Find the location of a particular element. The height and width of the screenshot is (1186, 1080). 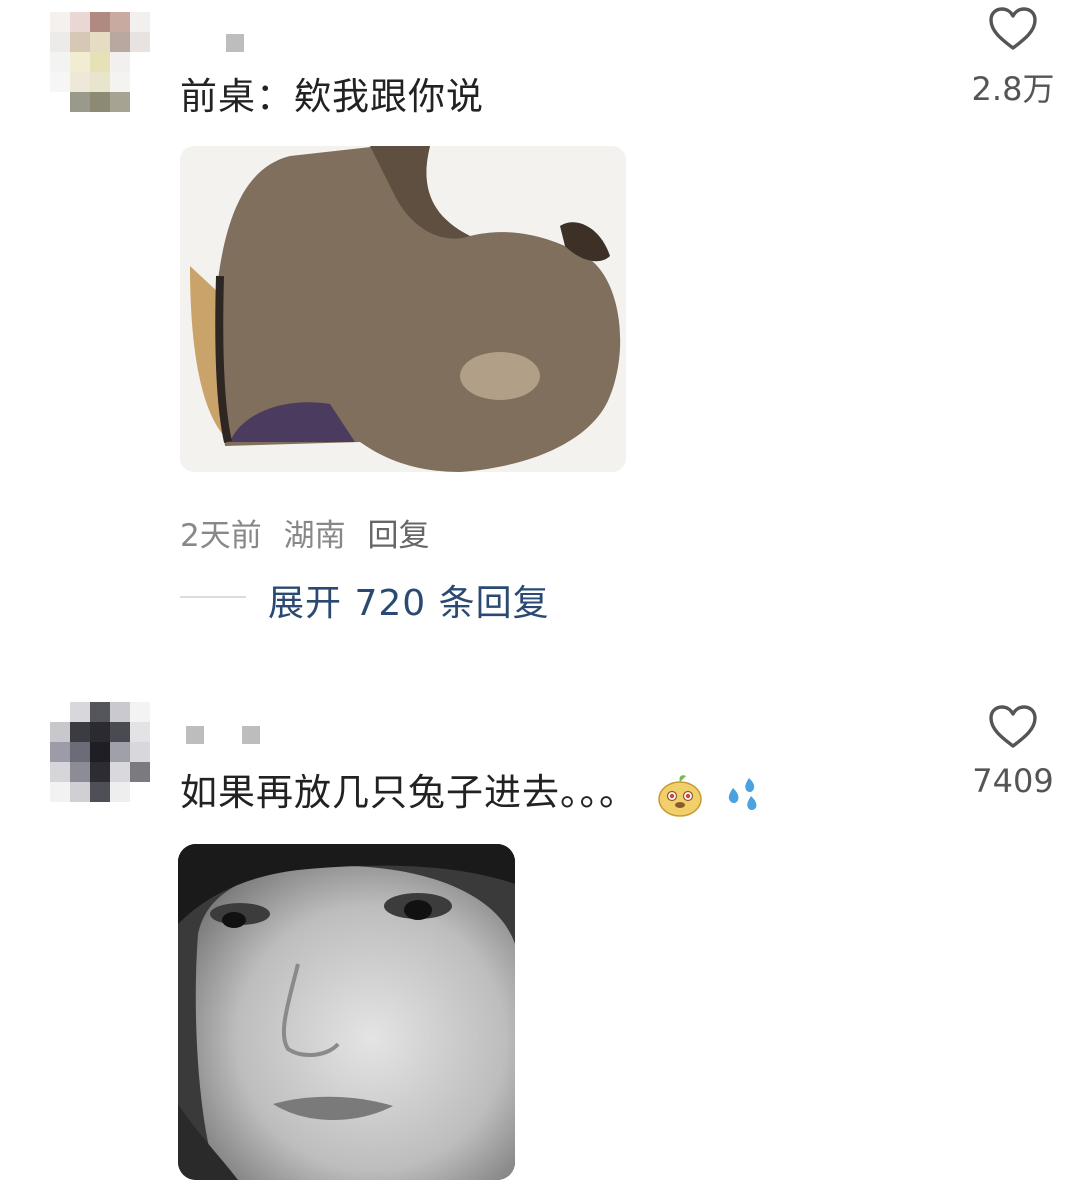

shoulder-photo is located at coordinates (403, 309).